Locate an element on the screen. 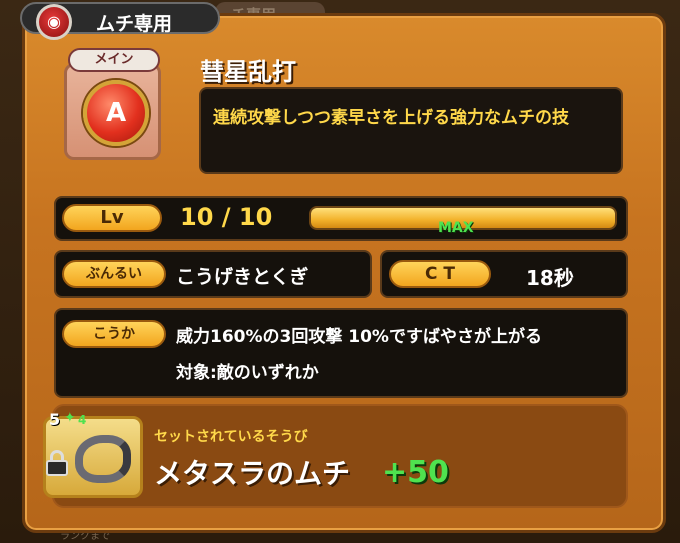 This screenshot has height=543, width=680. category-header: ◉ ムチ専用 is located at coordinates (120, 21).